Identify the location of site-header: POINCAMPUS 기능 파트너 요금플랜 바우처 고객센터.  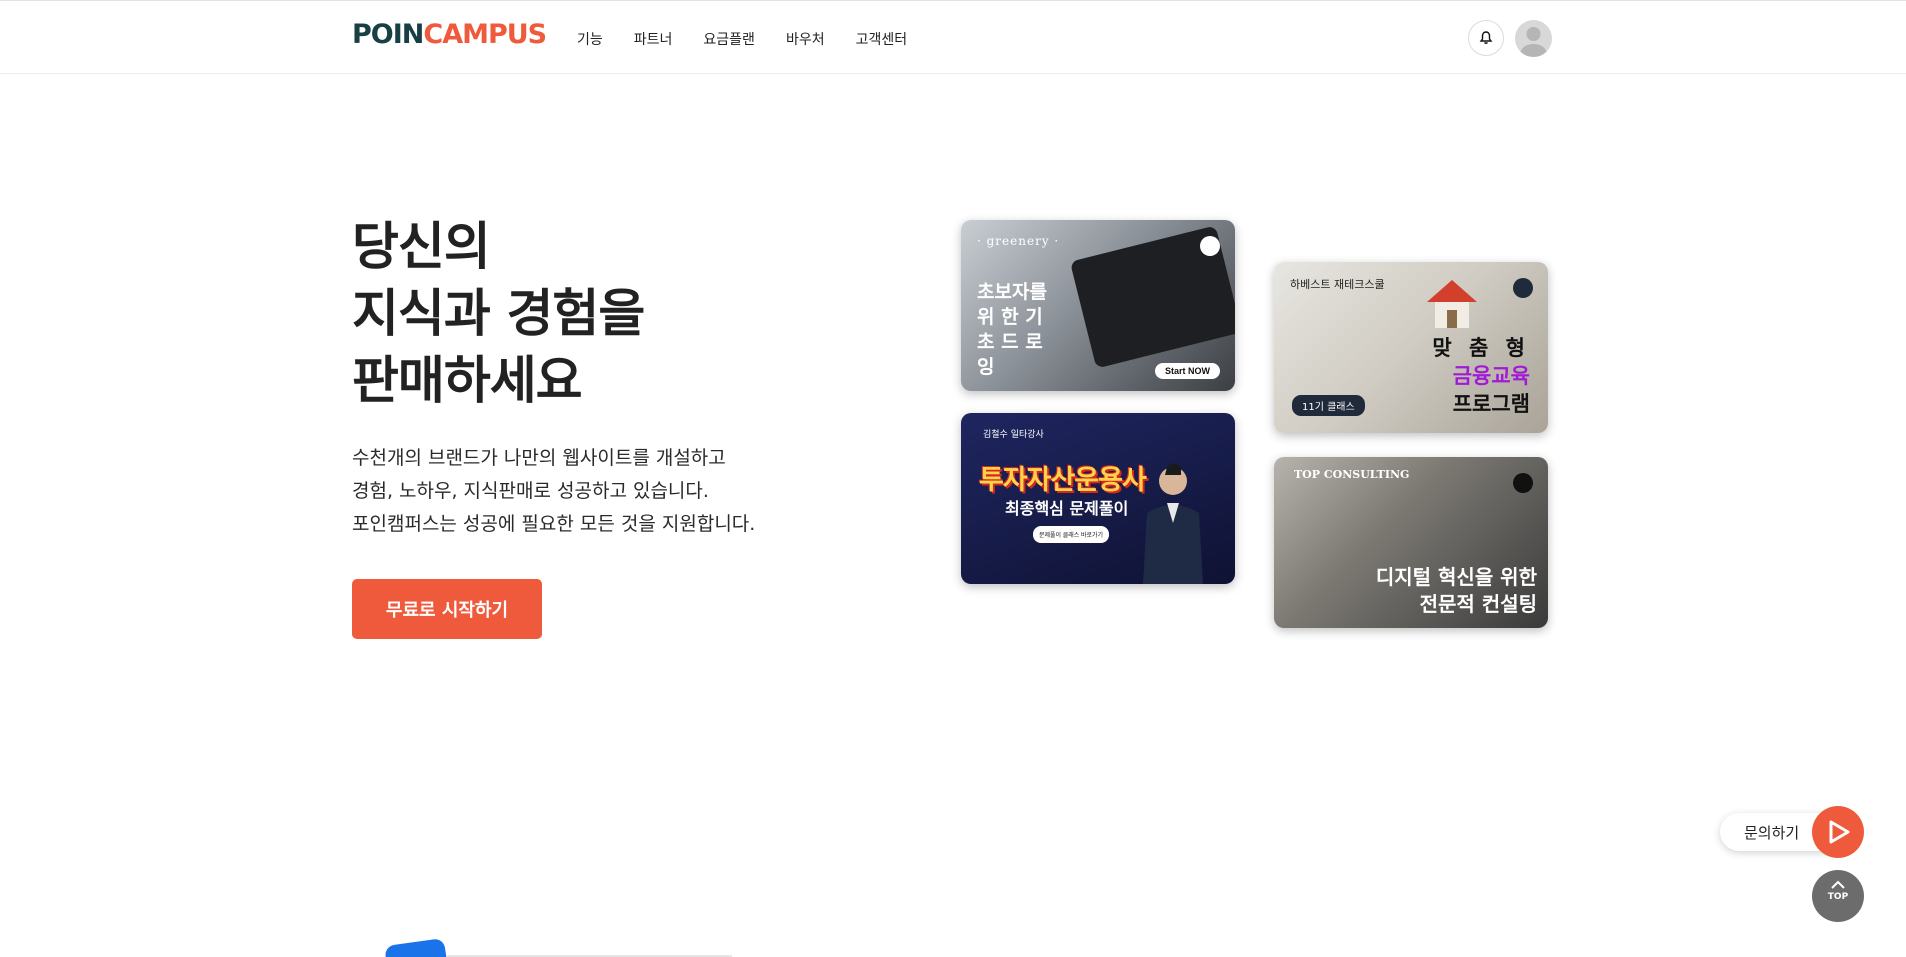
(953, 37).